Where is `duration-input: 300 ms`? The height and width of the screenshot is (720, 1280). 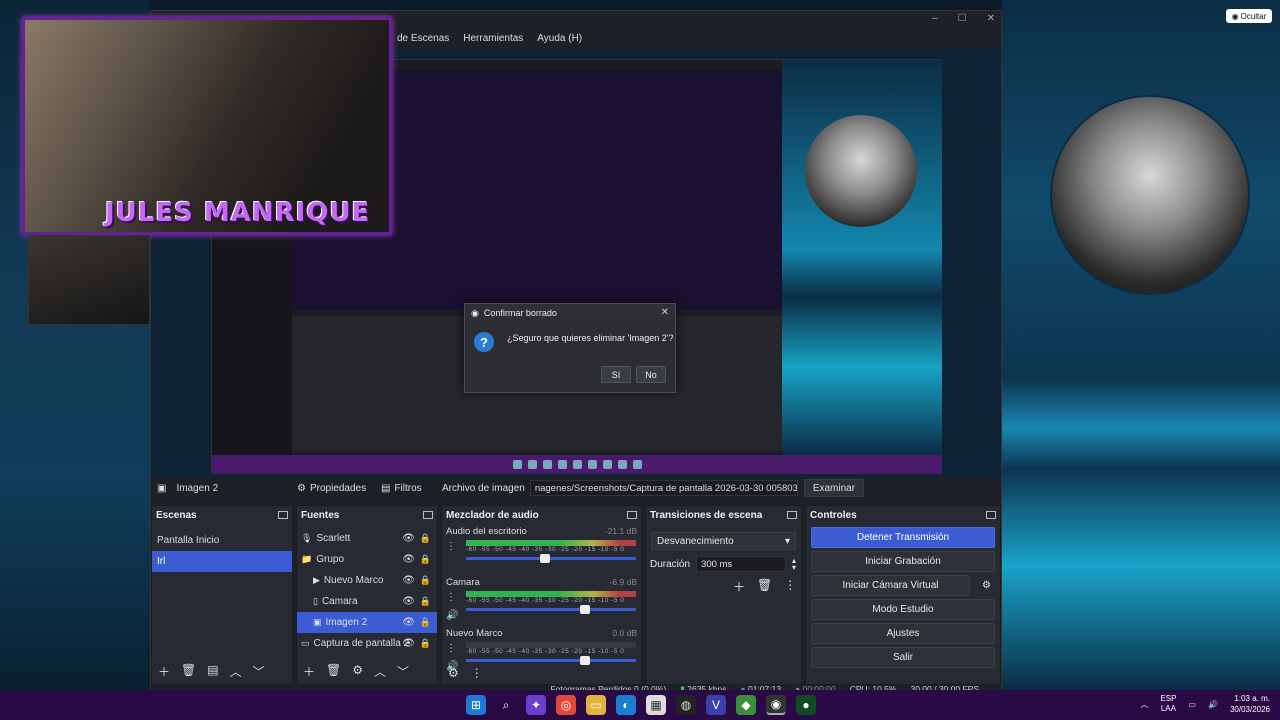
duration-input: 300 ms is located at coordinates (741, 564).